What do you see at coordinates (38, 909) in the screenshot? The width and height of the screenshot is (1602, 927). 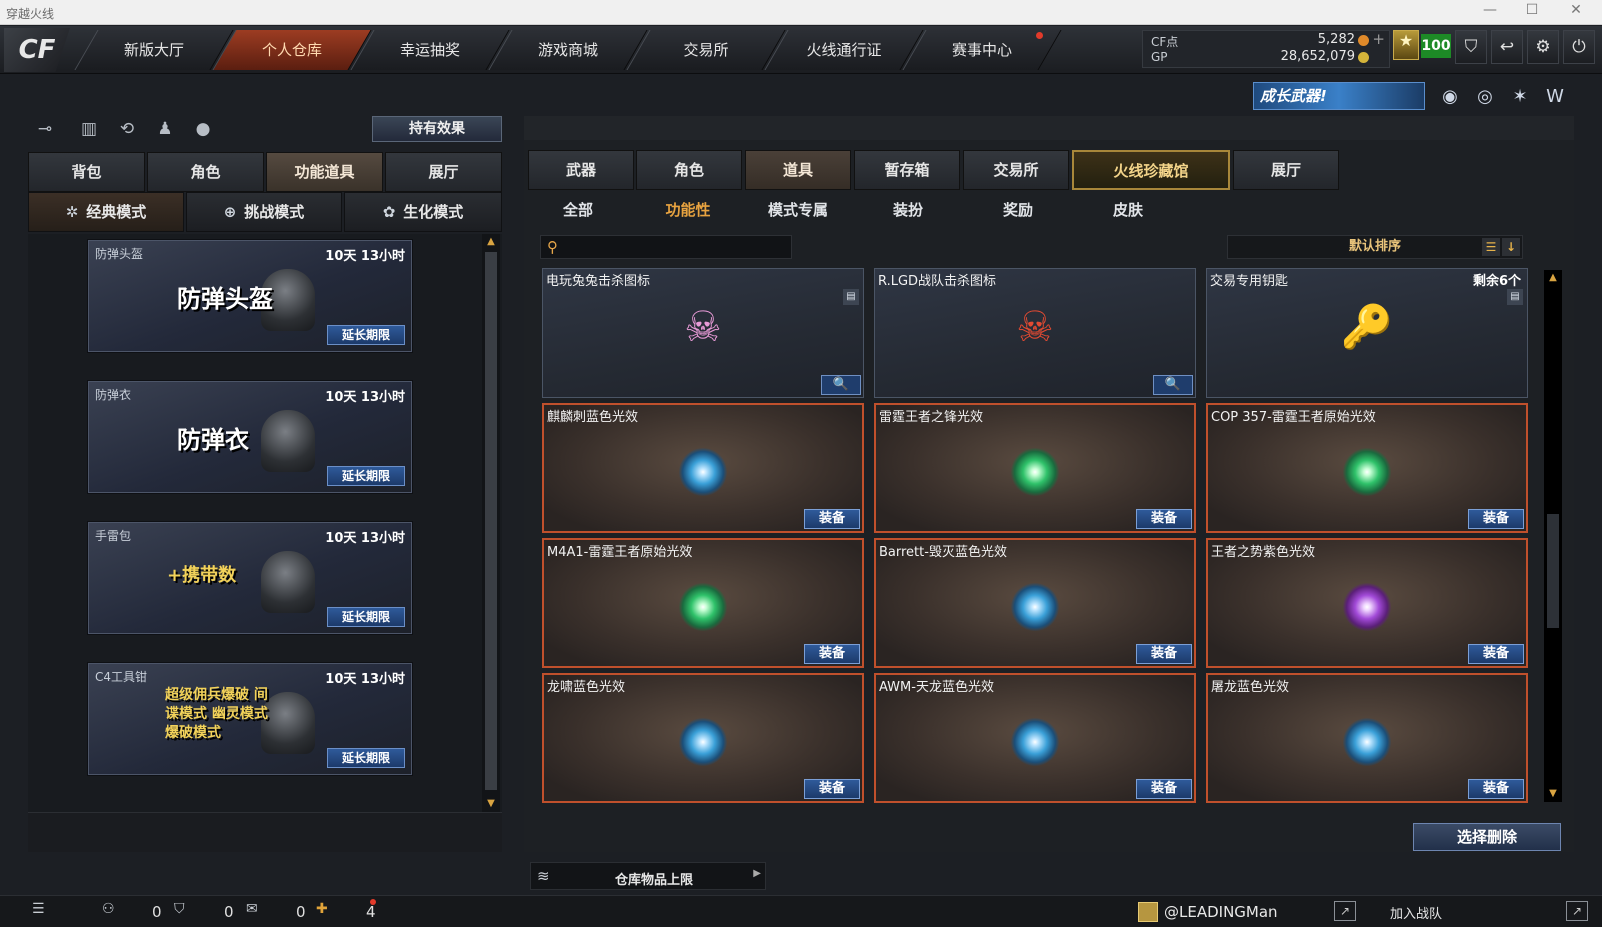 I see `menu-list-icon: ☰` at bounding box center [38, 909].